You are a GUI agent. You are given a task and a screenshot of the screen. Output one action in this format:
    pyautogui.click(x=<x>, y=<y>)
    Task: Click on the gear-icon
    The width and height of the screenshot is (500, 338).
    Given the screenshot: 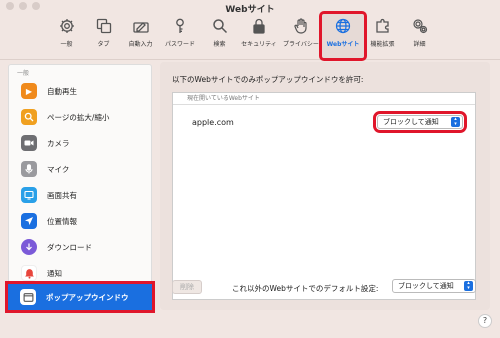 What is the action you would take?
    pyautogui.click(x=67, y=26)
    